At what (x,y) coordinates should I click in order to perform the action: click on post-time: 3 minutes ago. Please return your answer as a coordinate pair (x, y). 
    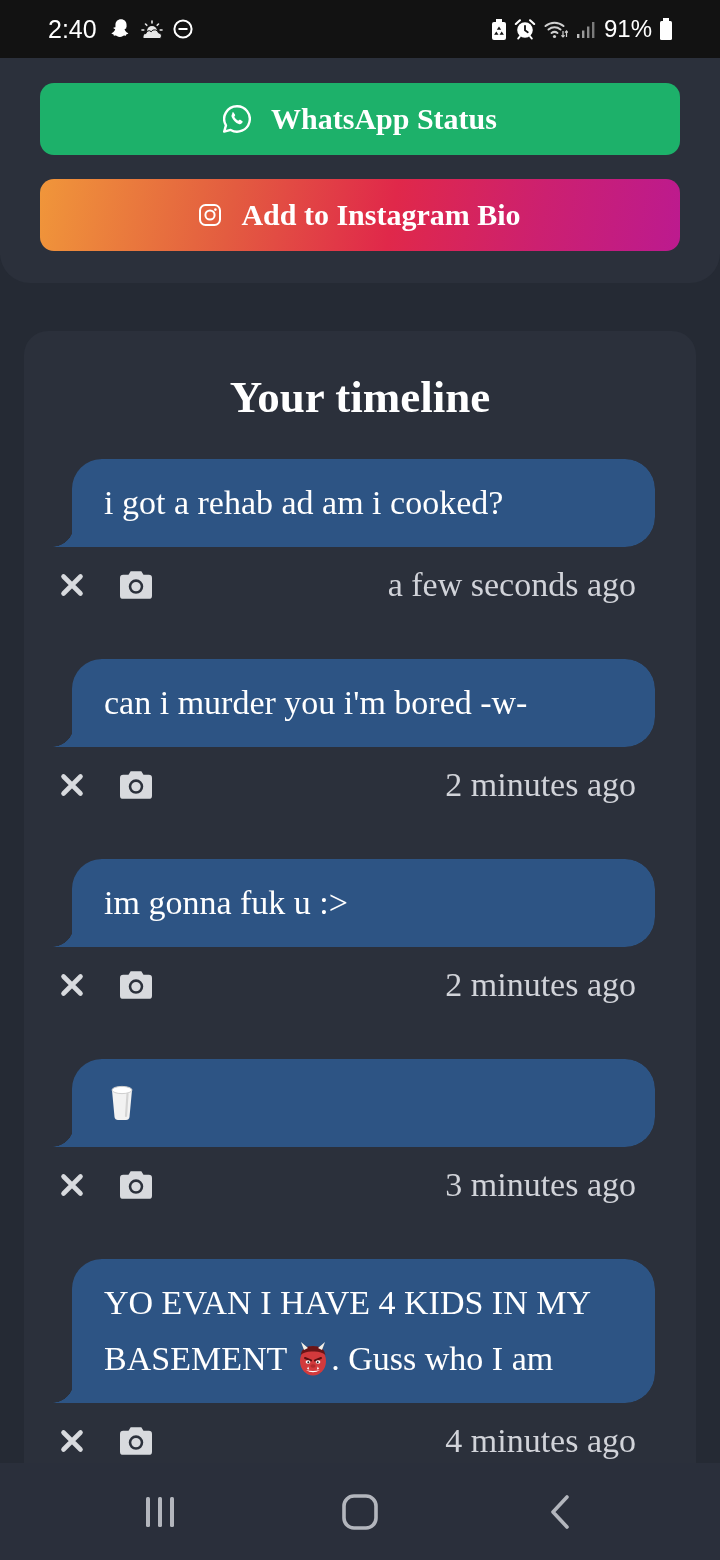
    Looking at the image, I should click on (540, 1185).